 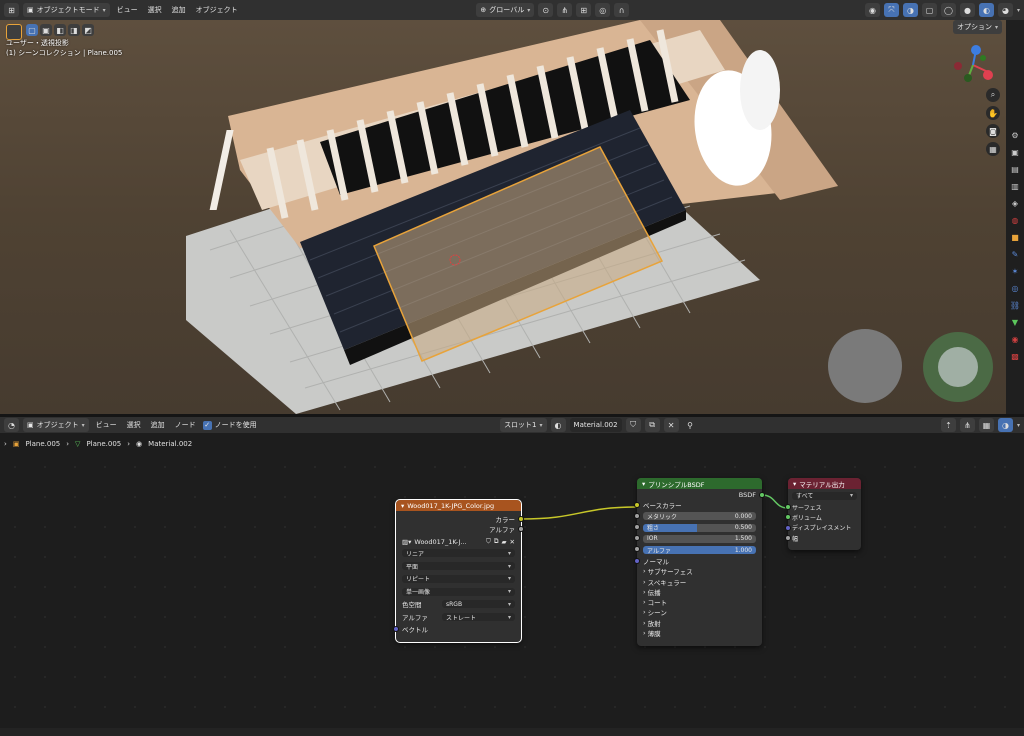 I want to click on tool-tab-icon: ⚙, so click(x=1015, y=135).